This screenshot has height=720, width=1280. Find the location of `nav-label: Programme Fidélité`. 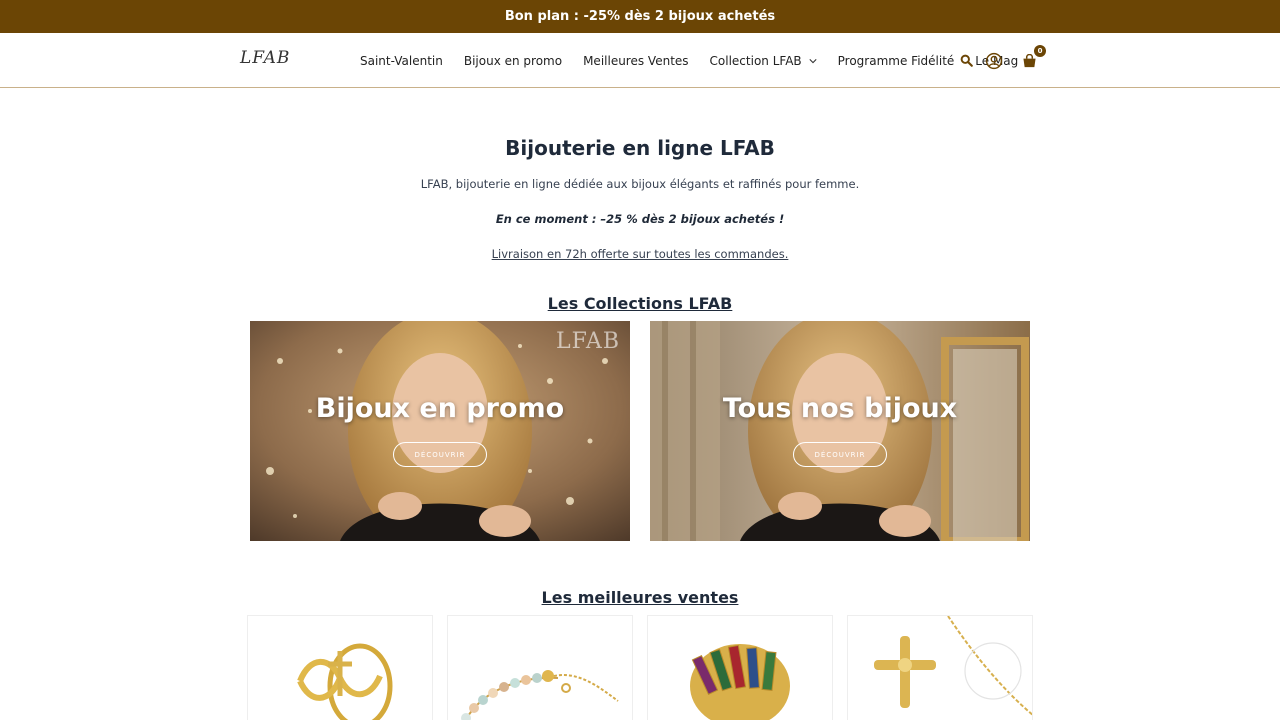

nav-label: Programme Fidélité is located at coordinates (896, 60).